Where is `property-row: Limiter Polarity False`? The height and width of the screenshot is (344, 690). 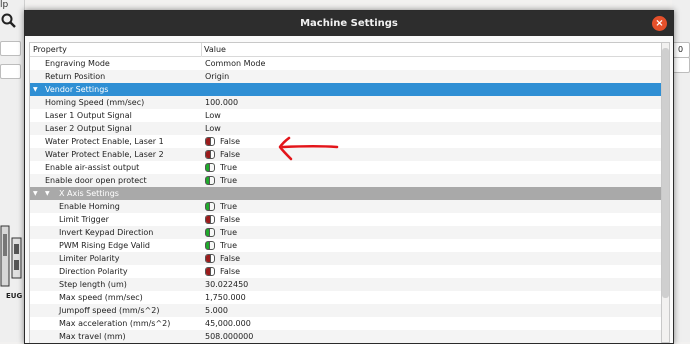
property-row: Limiter Polarity False is located at coordinates (346, 258).